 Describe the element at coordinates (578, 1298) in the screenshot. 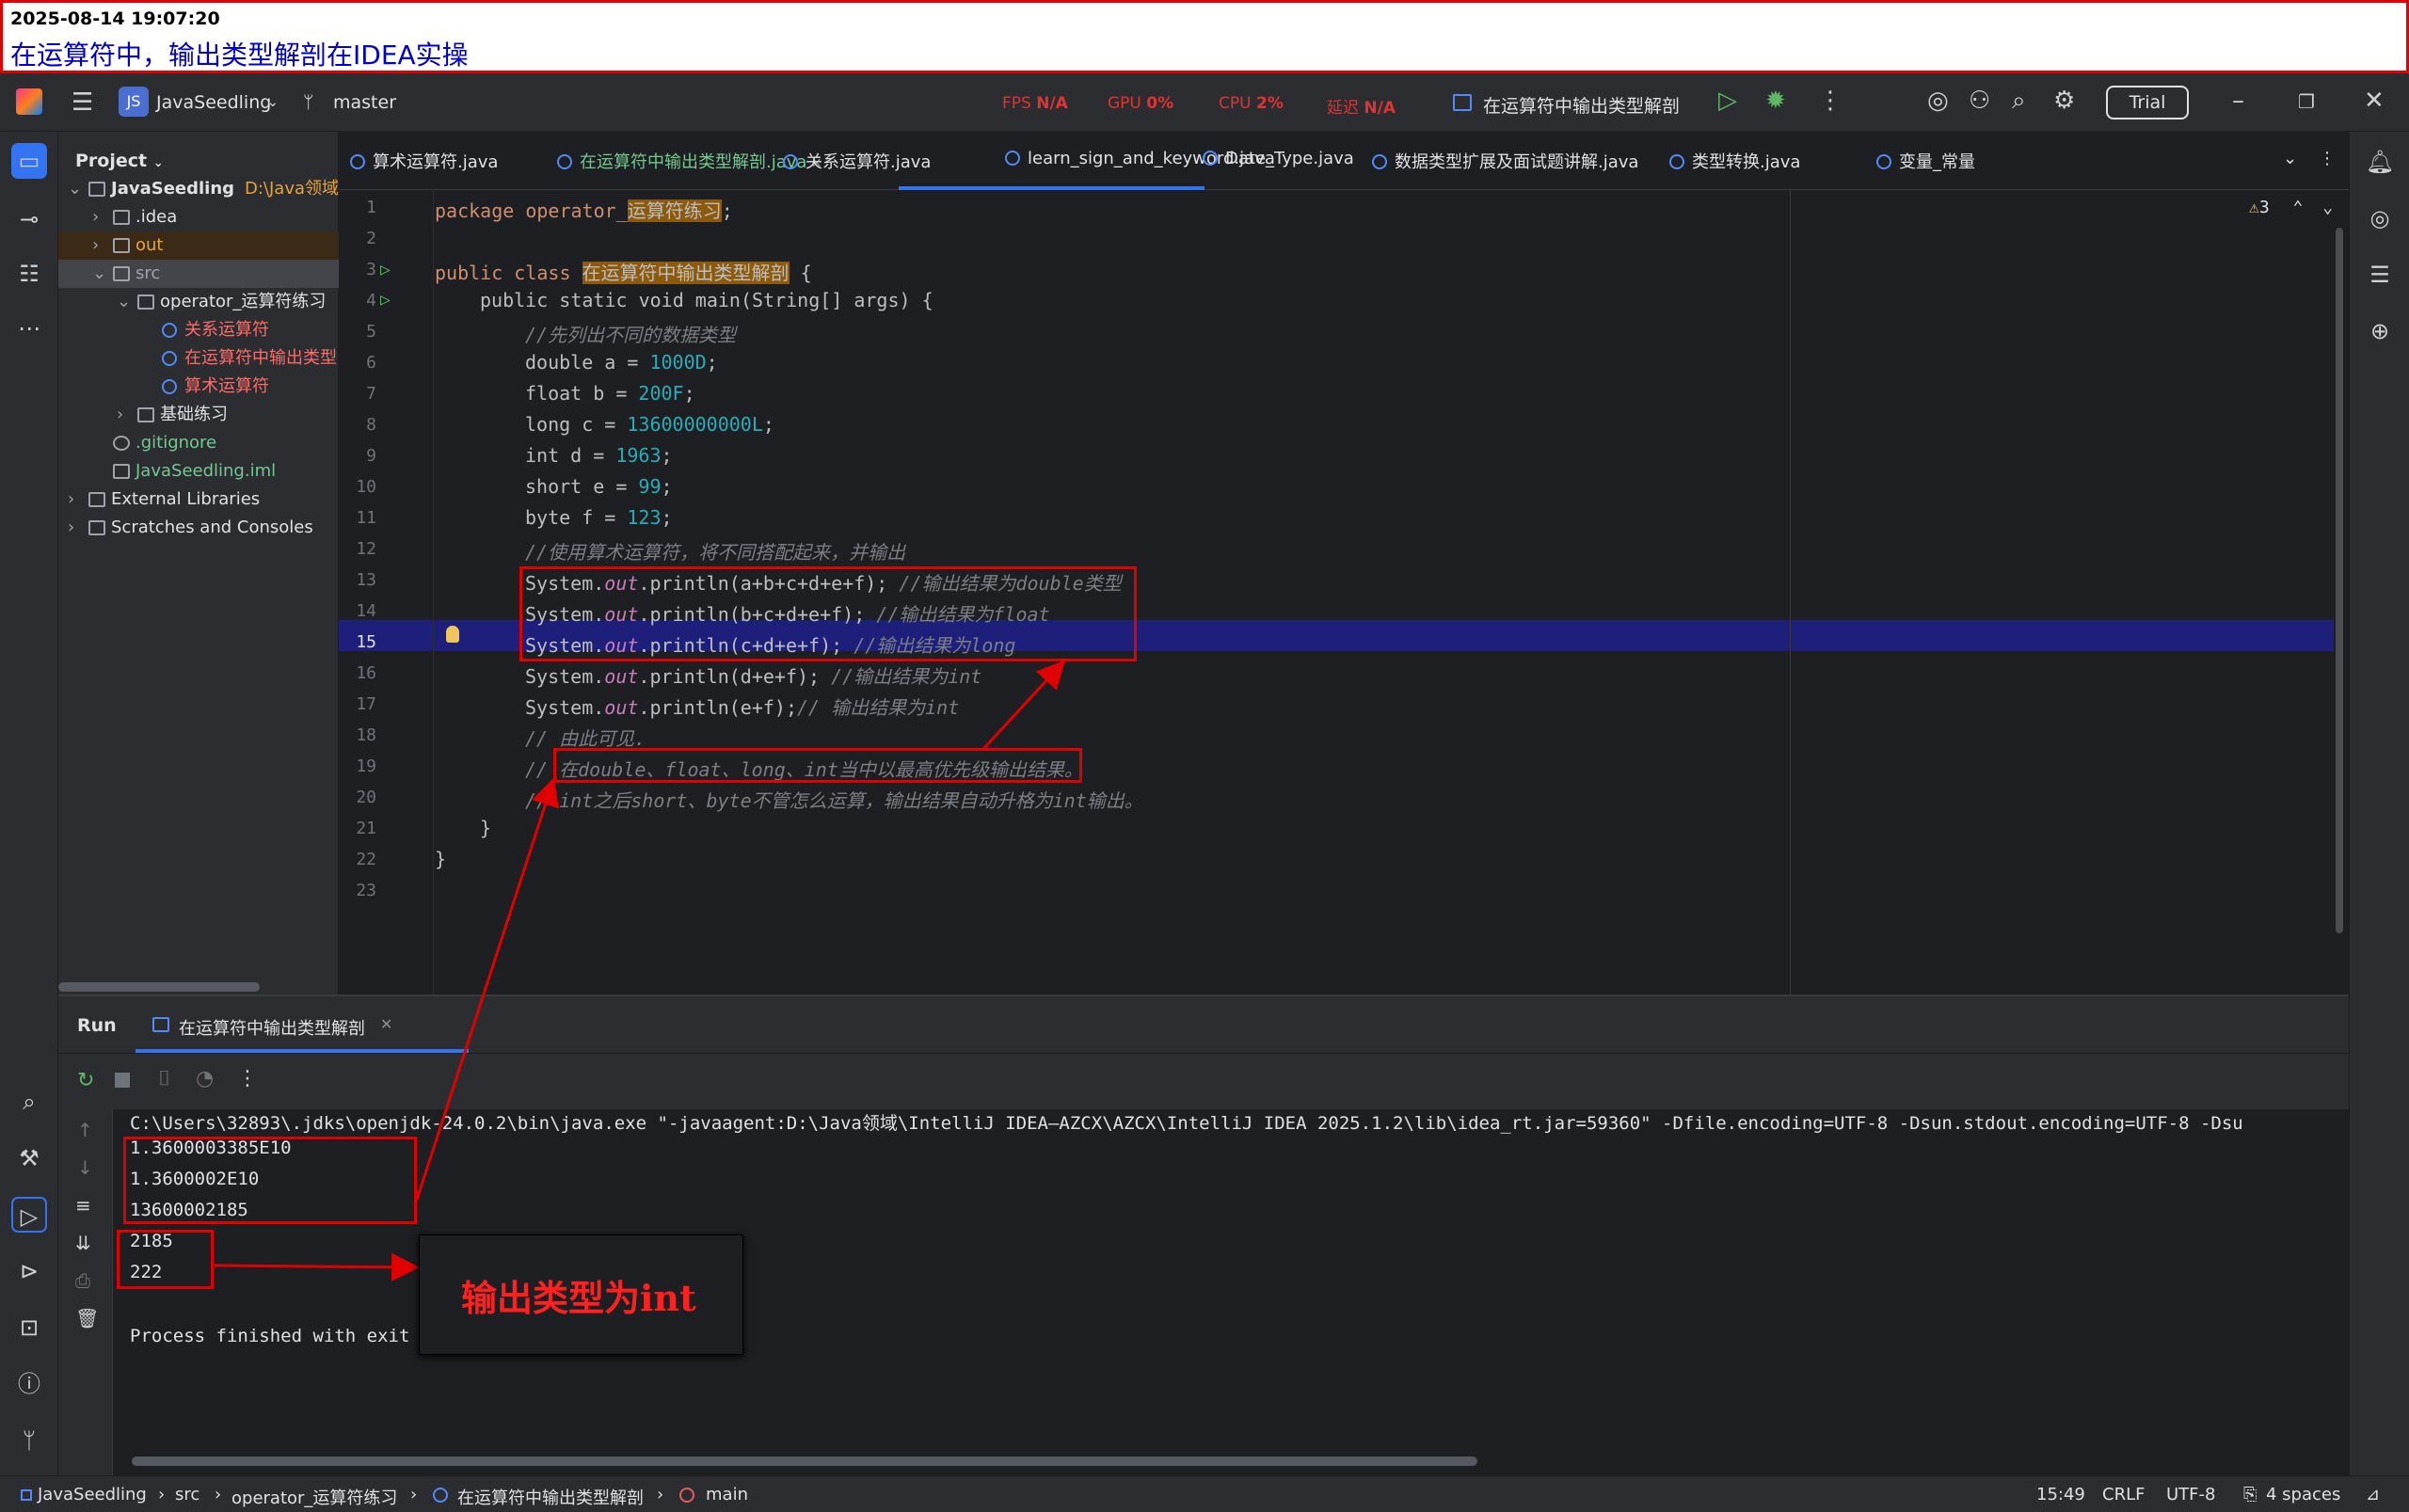

I see `annotation-text: 输出类型为int` at that location.